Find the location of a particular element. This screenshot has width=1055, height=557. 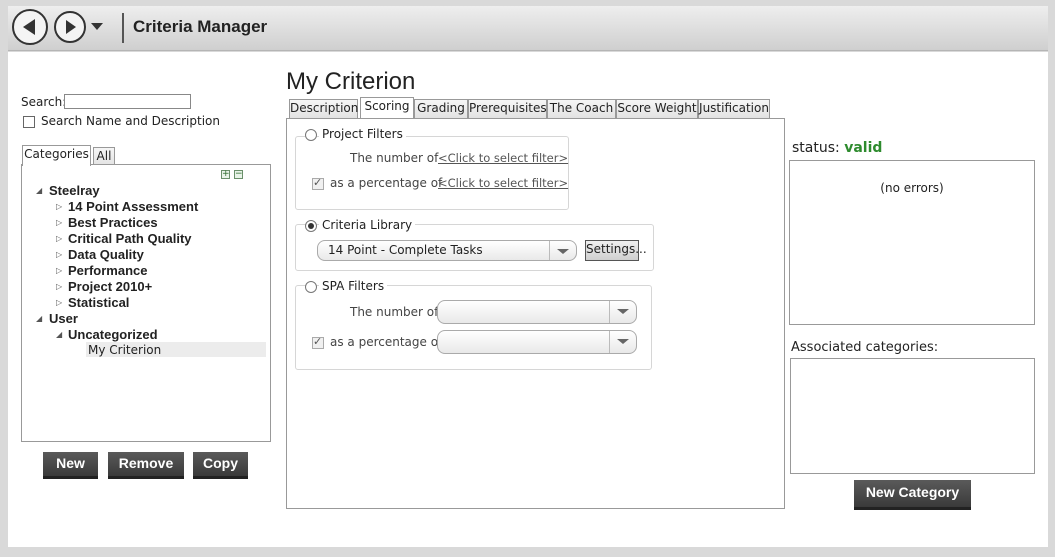

project-filters-radio is located at coordinates (311, 135).